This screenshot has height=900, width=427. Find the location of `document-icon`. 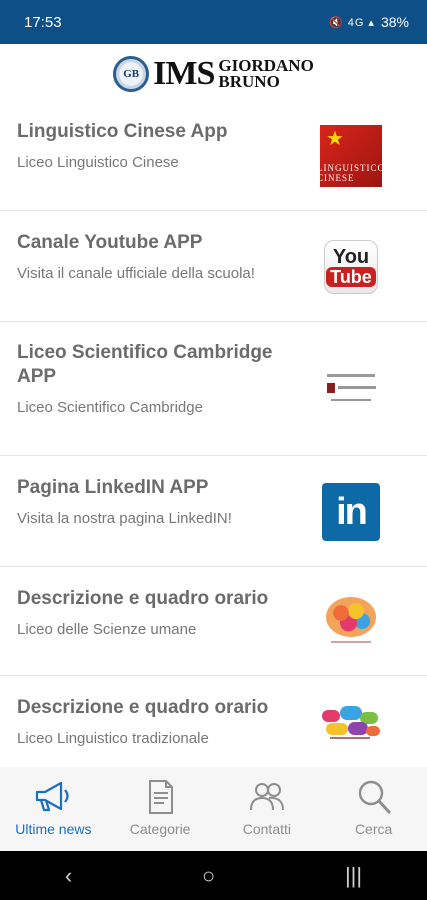

document-icon is located at coordinates (161, 797).